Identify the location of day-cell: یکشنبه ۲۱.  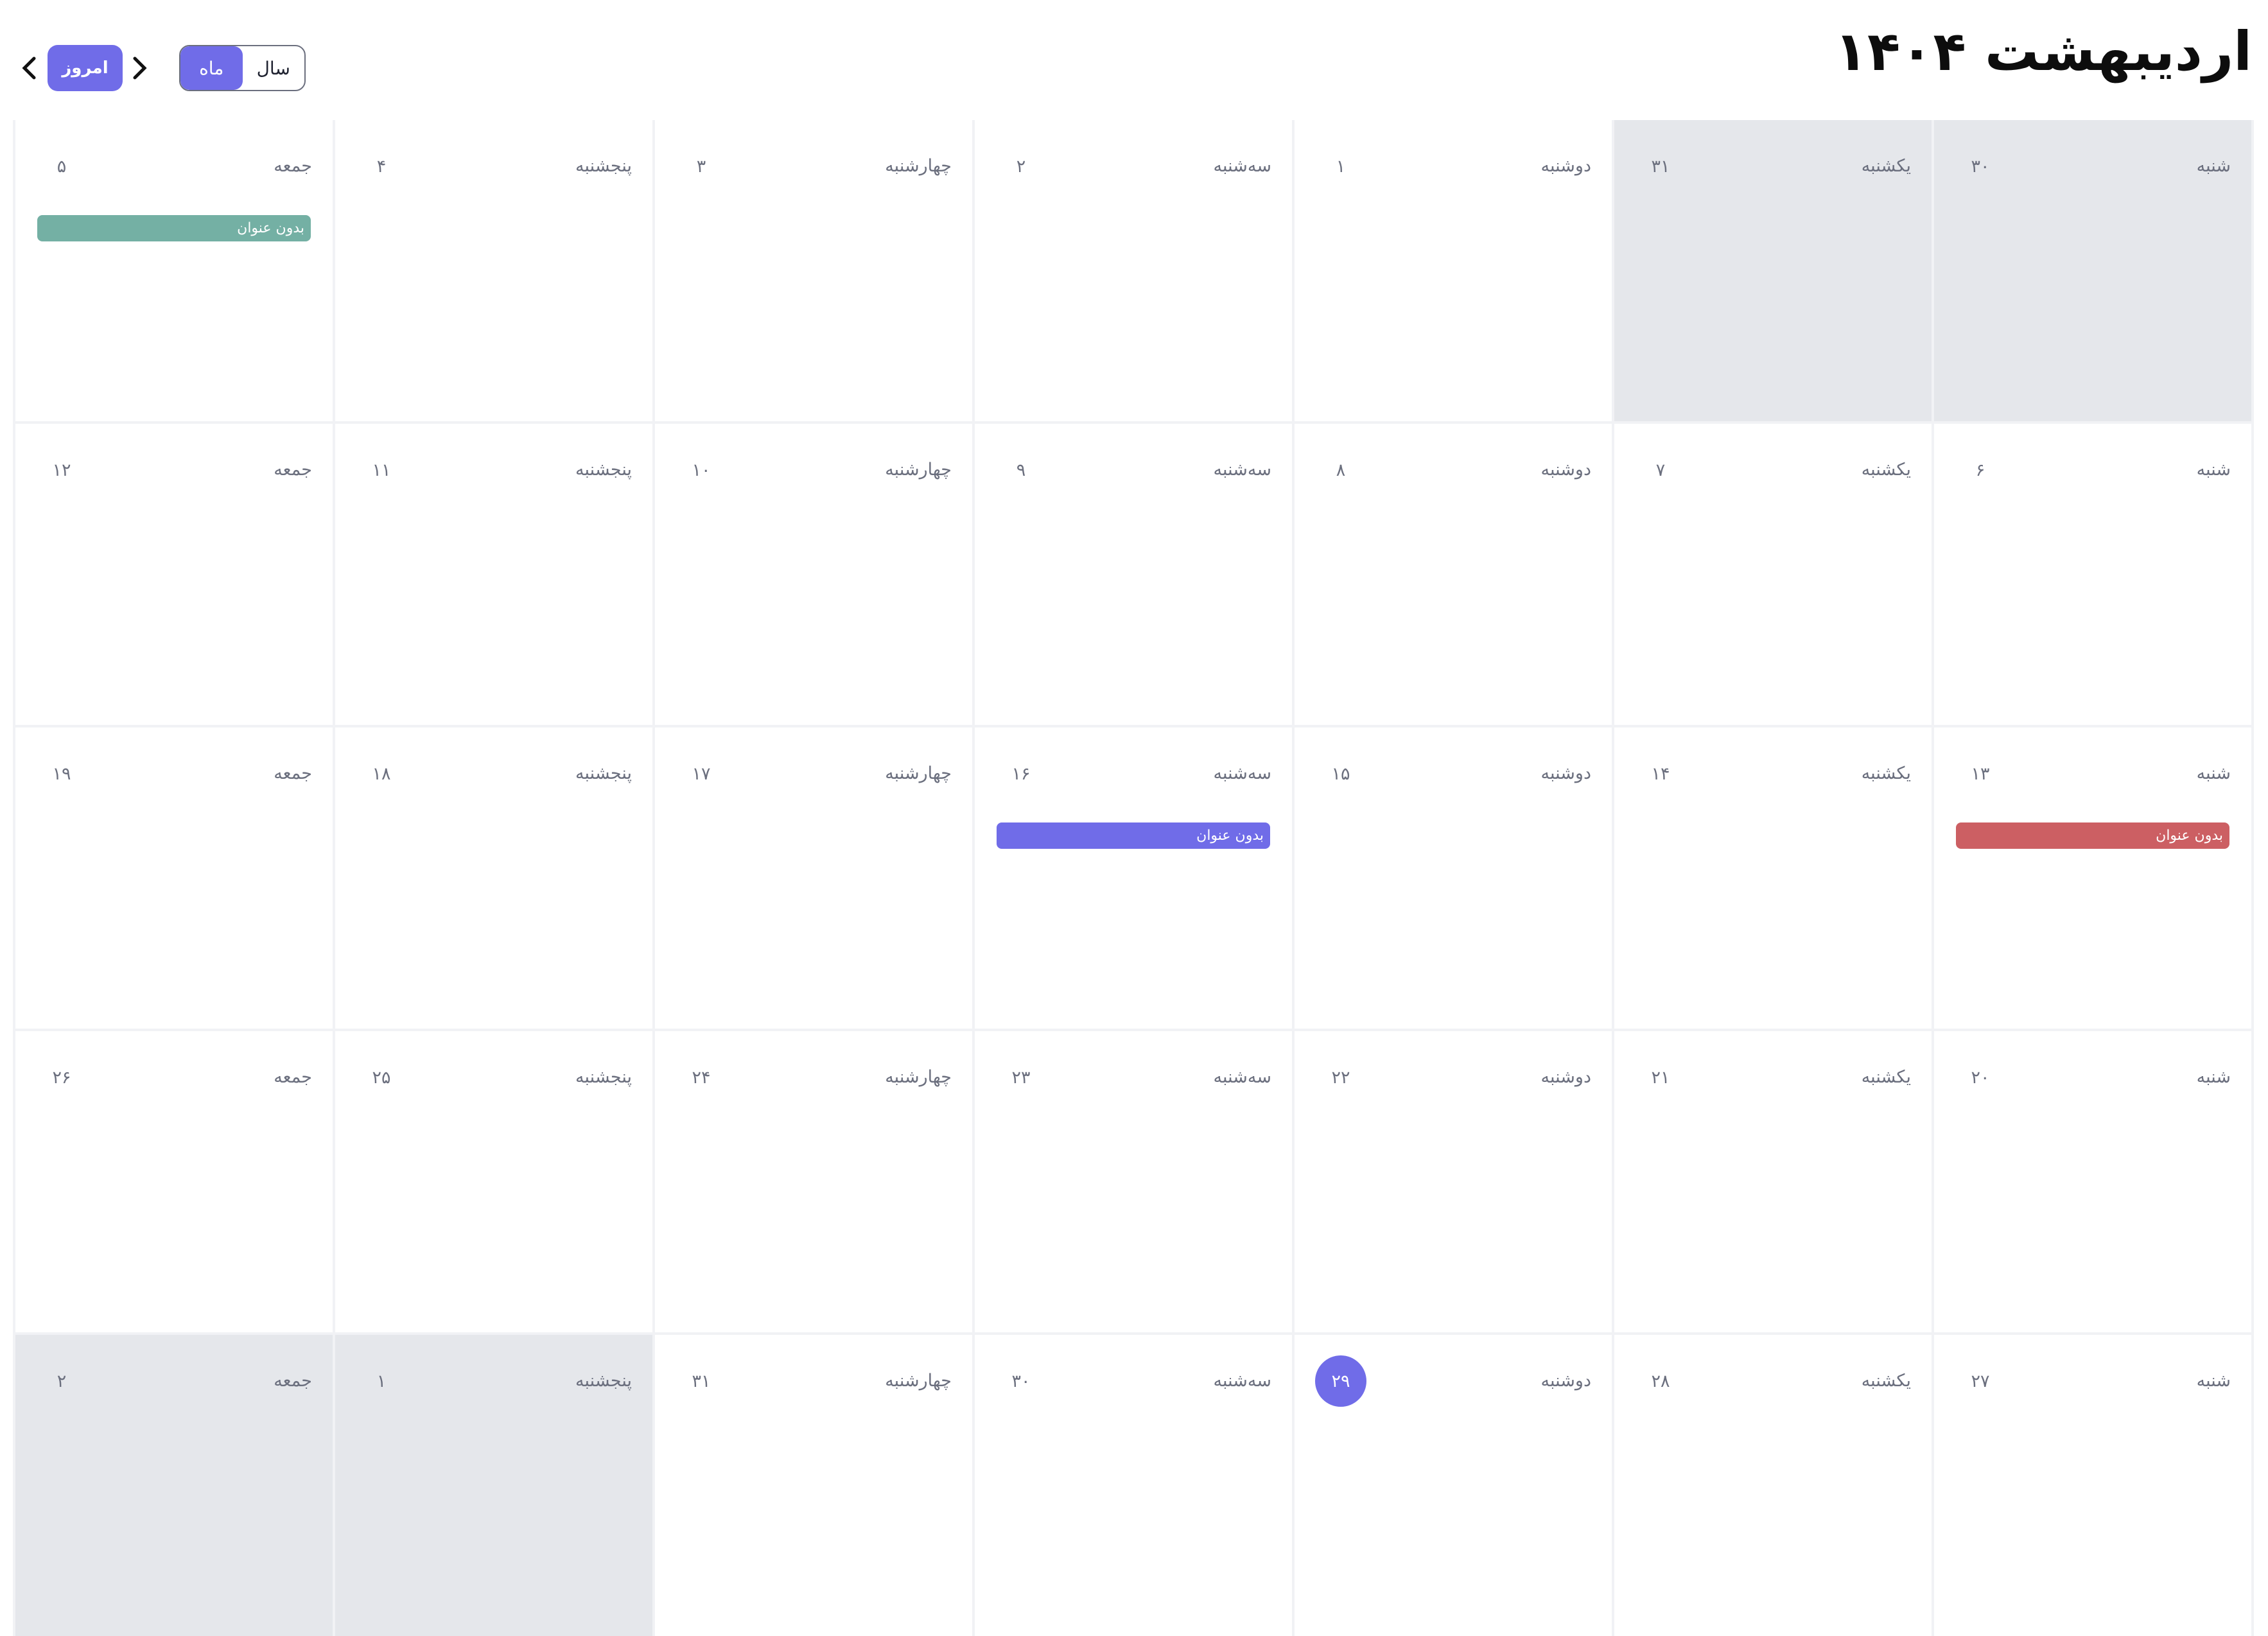
(1773, 1181).